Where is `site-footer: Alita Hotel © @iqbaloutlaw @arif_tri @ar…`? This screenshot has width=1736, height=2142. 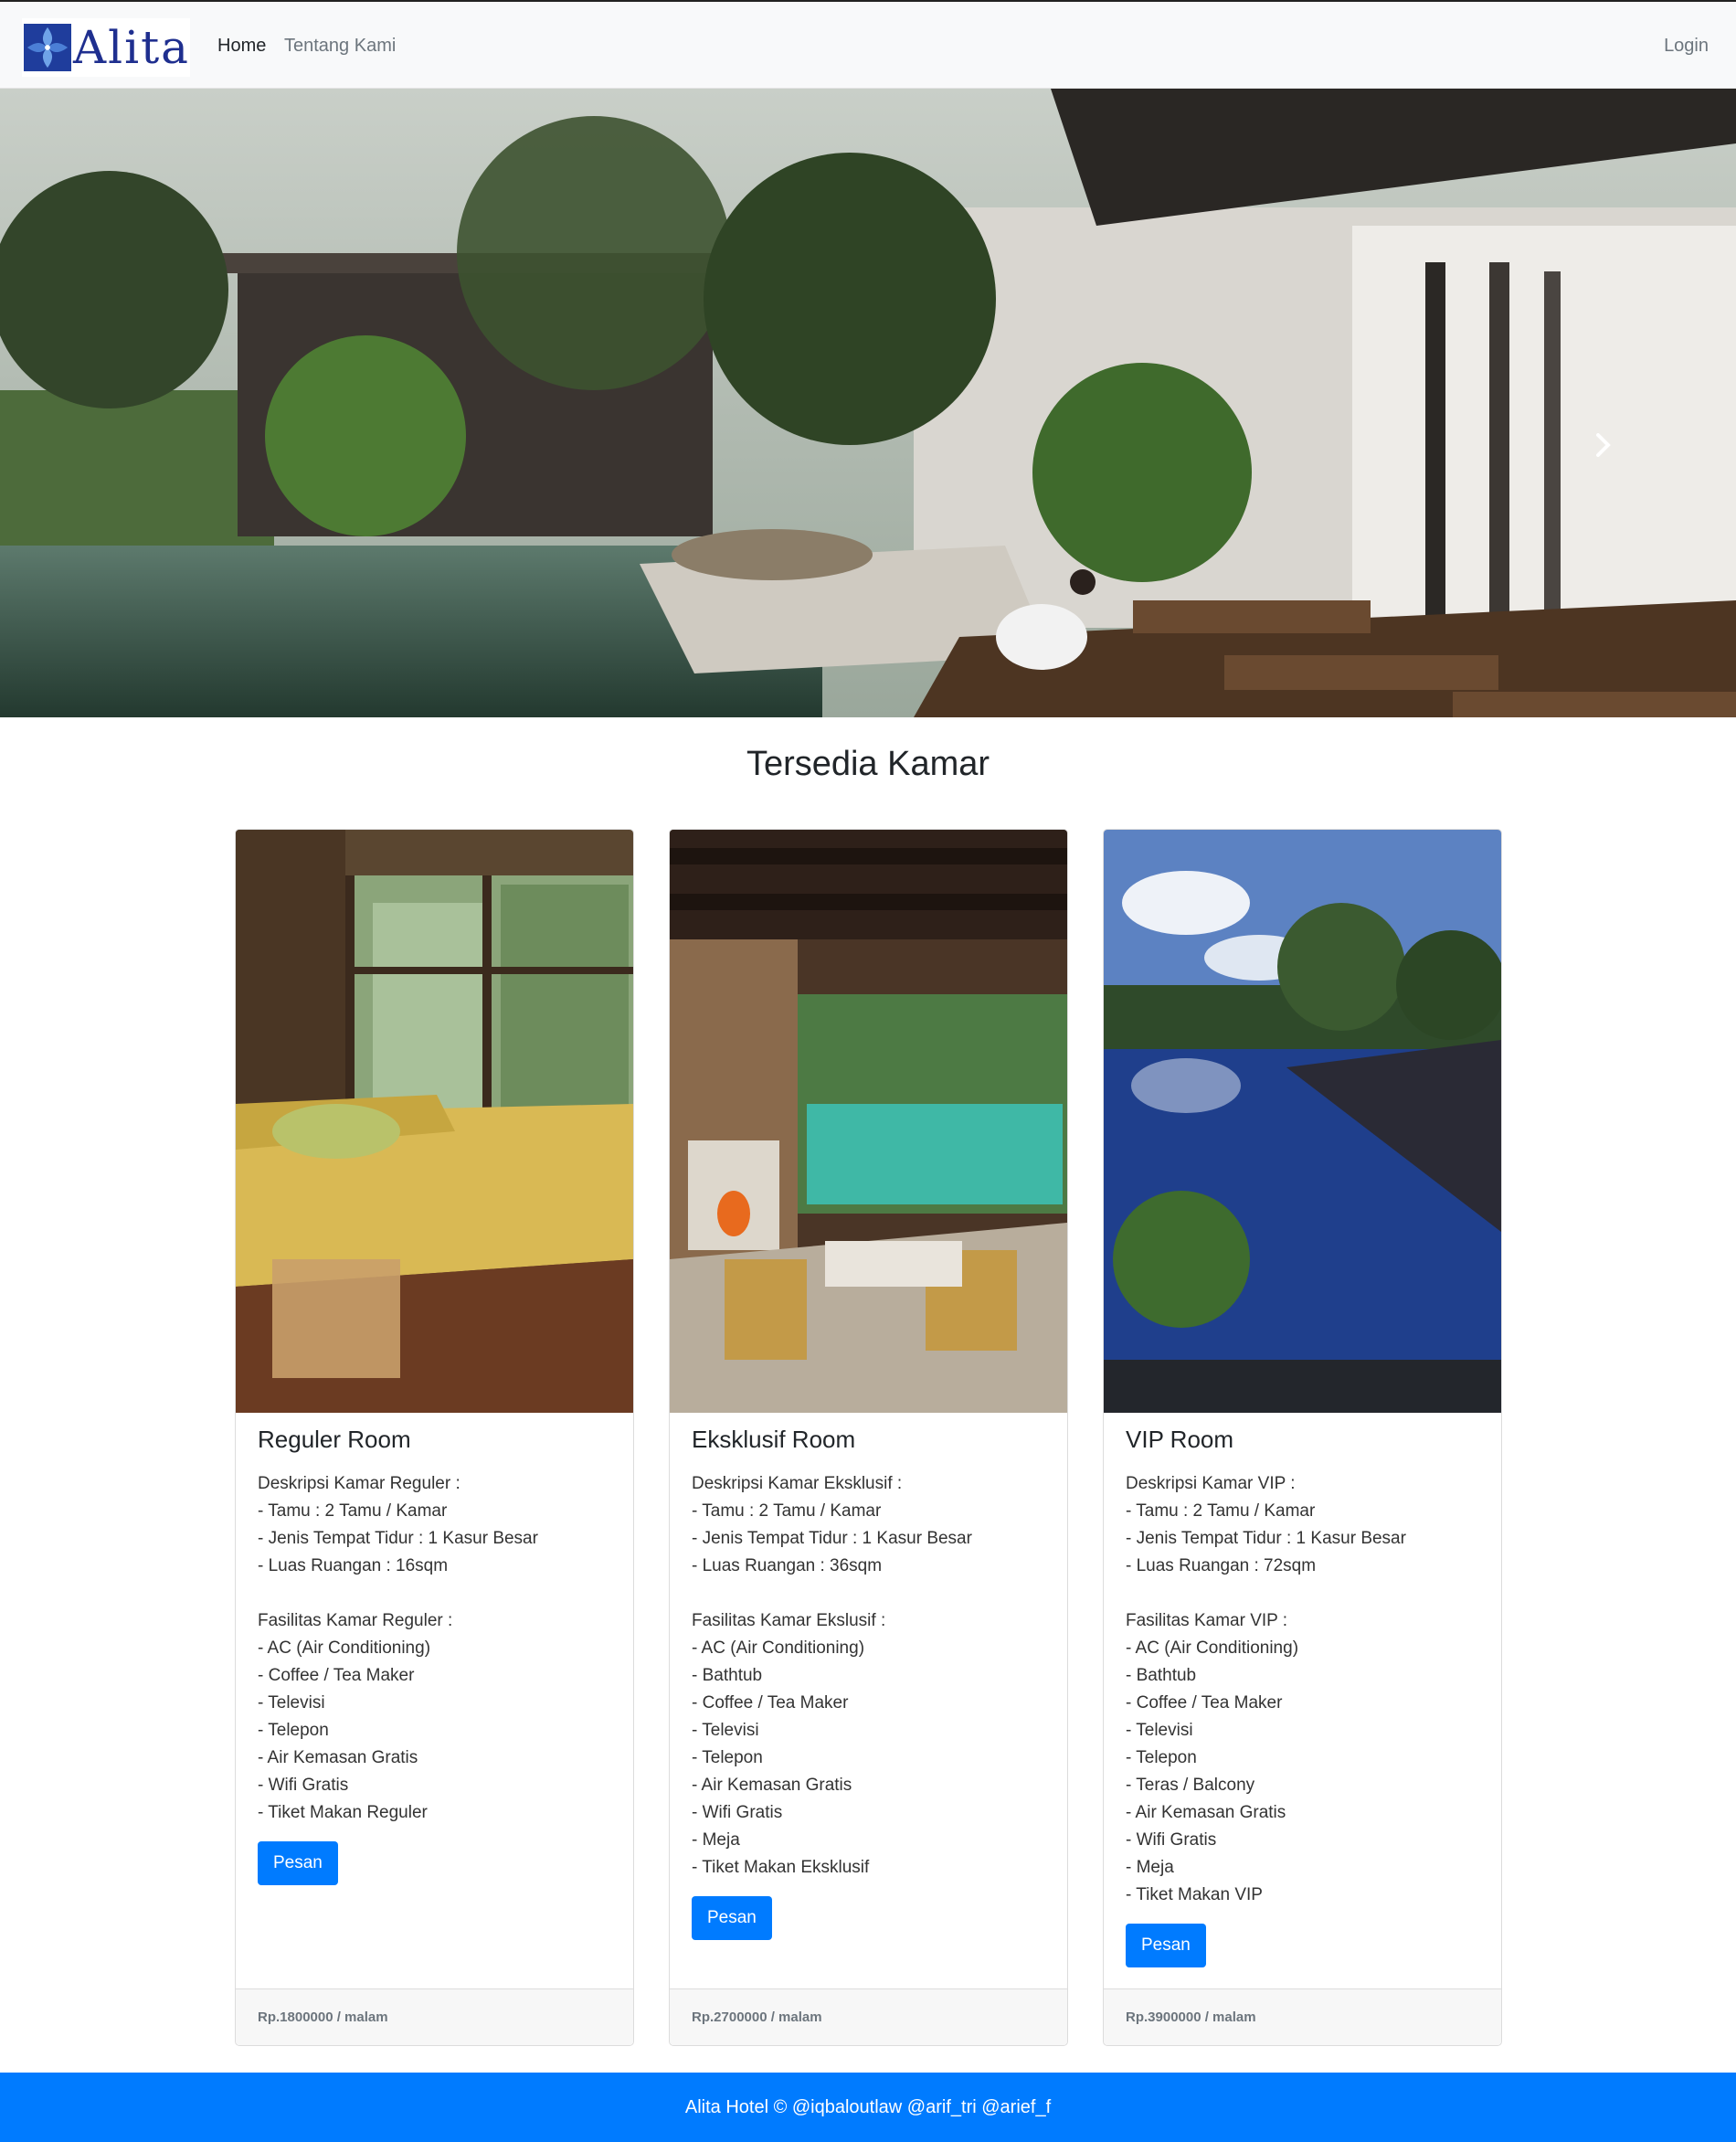 site-footer: Alita Hotel © @iqbaloutlaw @arif_tri @ar… is located at coordinates (868, 2108).